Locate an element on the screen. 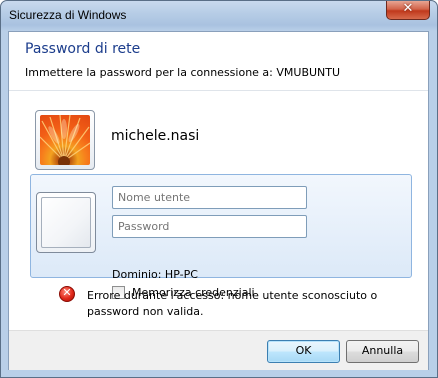 The width and height of the screenshot is (438, 378). username-input is located at coordinates (209, 197).